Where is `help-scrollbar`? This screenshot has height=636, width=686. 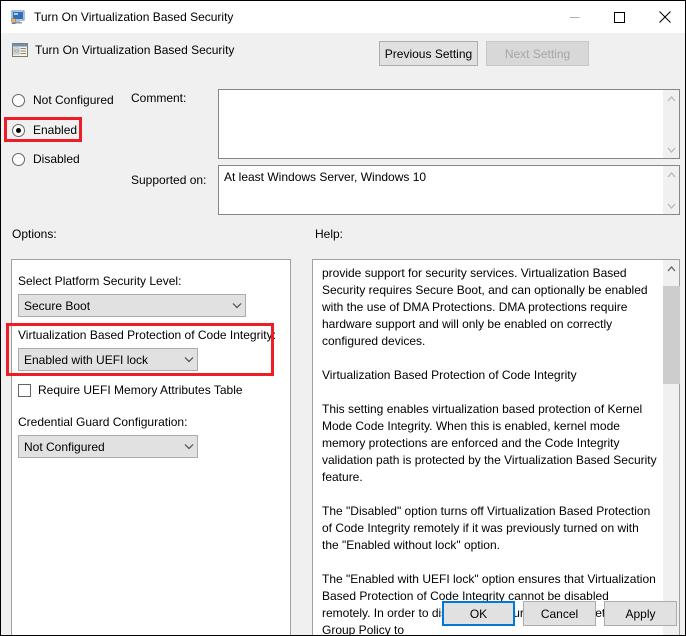
help-scrollbar is located at coordinates (671, 447).